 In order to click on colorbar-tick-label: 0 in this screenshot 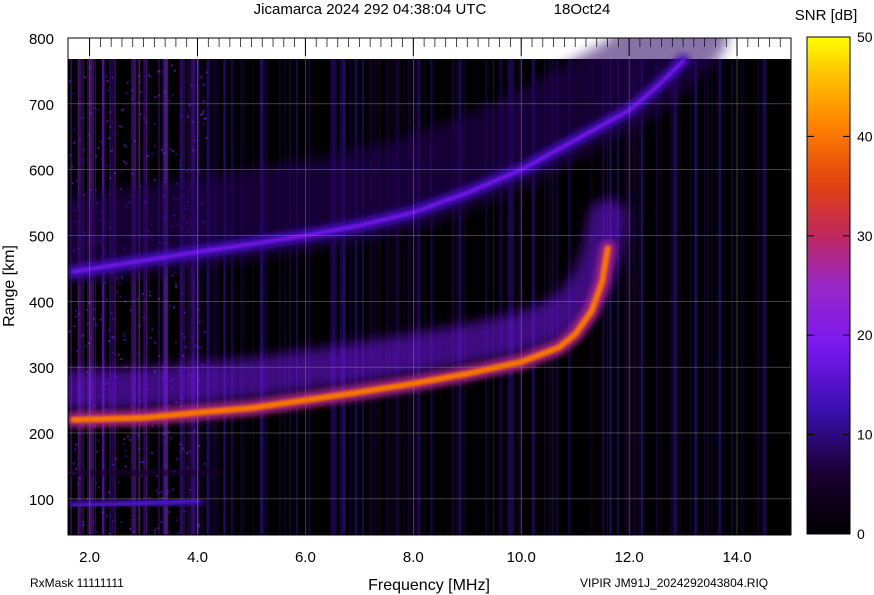, I will do `click(861, 534)`.